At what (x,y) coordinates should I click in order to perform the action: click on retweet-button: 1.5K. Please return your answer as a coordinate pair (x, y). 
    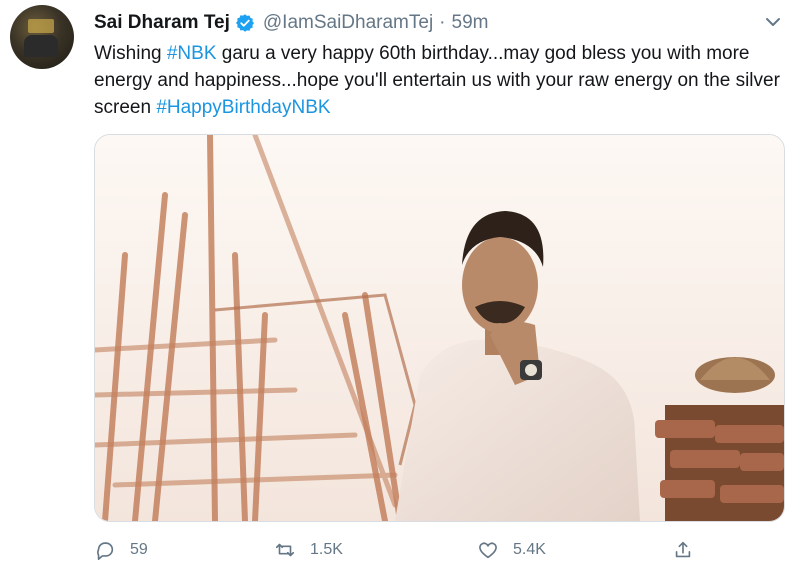
    Looking at the image, I should click on (308, 550).